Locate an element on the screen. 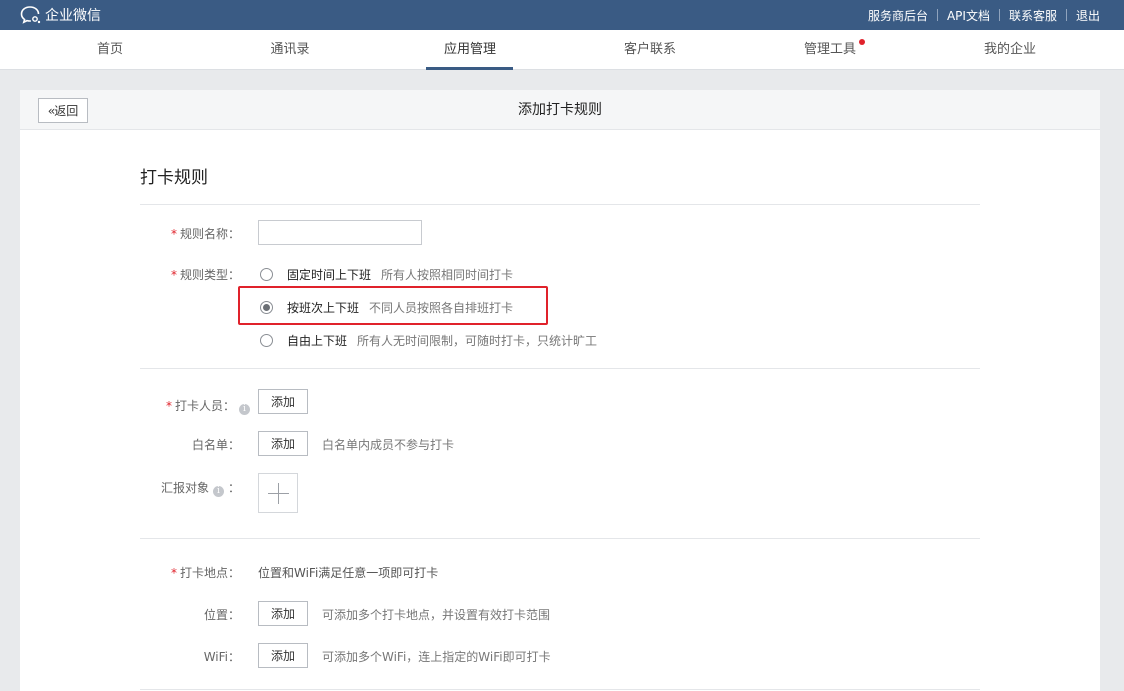 The width and height of the screenshot is (1124, 691). rule-name-input is located at coordinates (340, 232).